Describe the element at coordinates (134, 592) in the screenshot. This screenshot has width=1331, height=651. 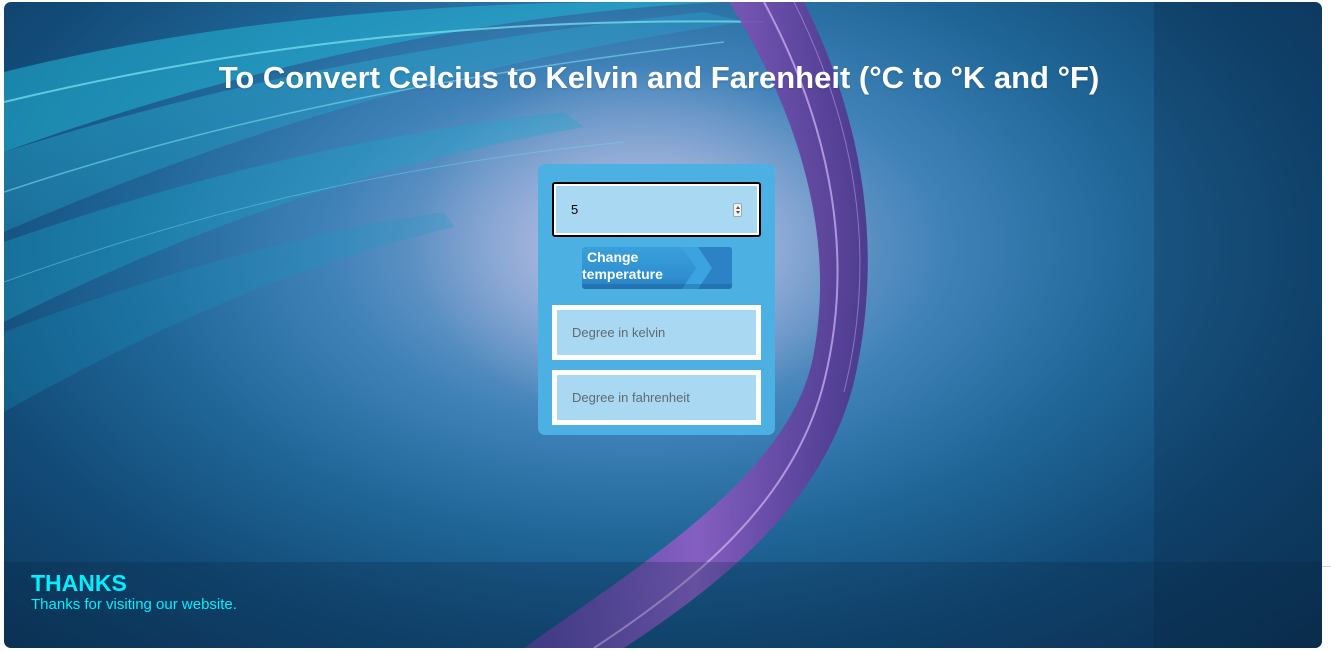
I see `footer-thanks: THANKS Thanks for visiting our website.` at that location.